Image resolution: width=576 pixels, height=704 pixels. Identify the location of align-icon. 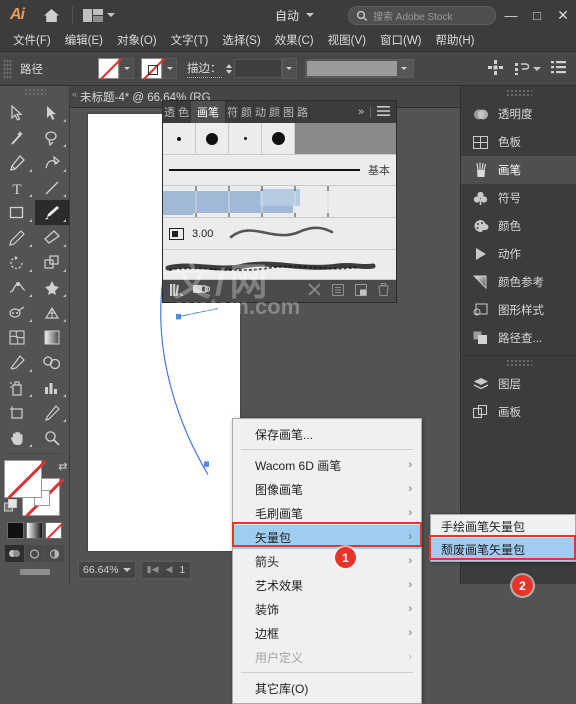
(495, 68).